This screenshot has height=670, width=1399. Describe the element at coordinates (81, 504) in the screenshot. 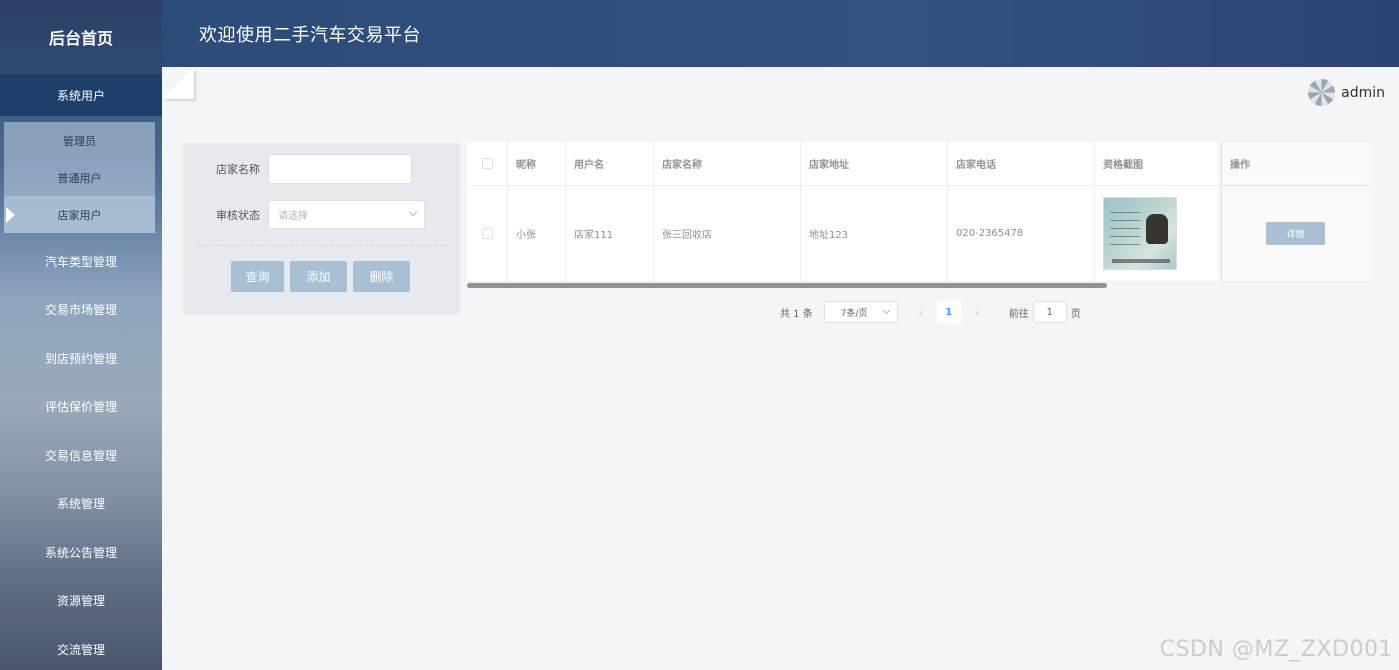

I see `sidebar-item-system: 系统管理` at that location.